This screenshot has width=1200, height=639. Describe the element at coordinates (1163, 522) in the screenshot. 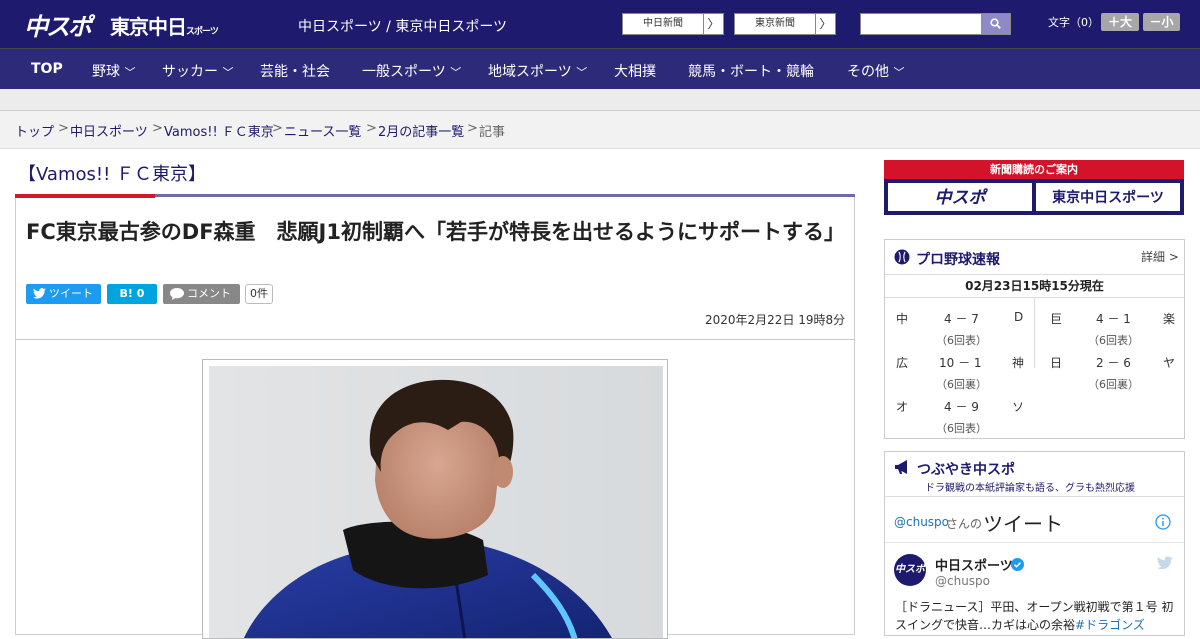

I see `info-icon` at that location.